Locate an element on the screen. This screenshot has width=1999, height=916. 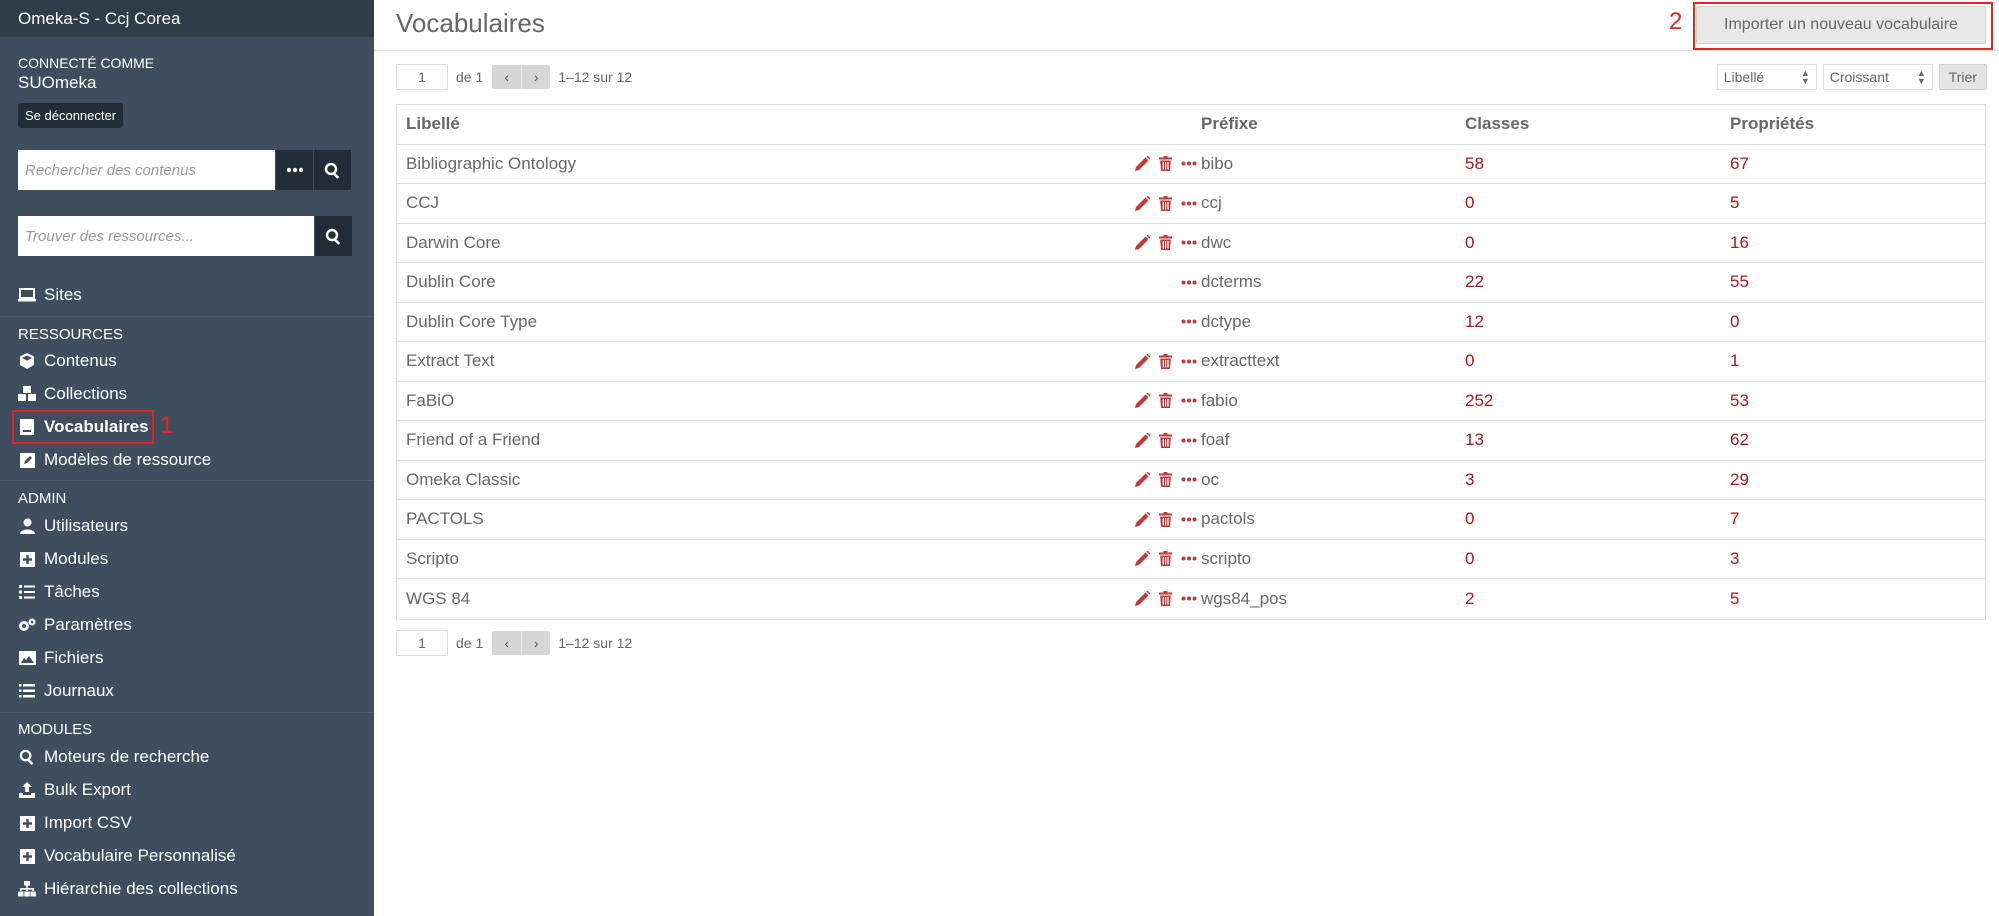
nav-sites: Sites is located at coordinates (50, 295).